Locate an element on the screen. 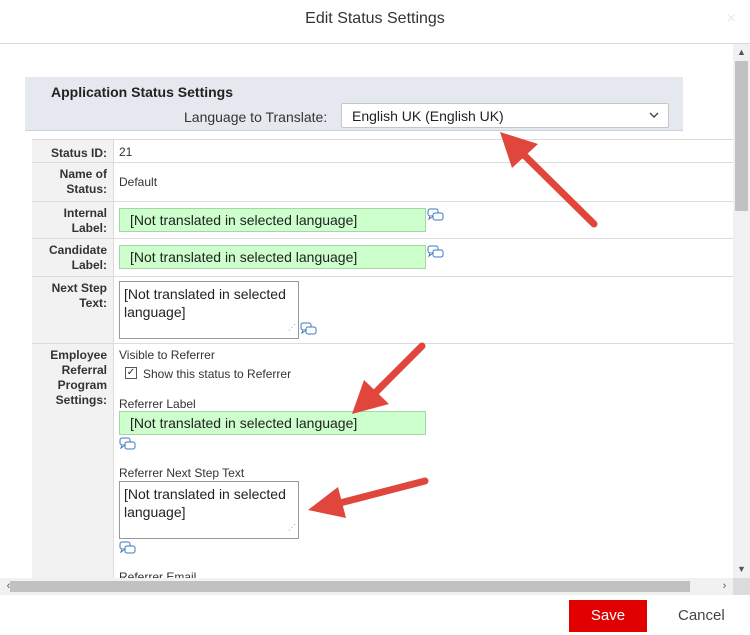  referrer-label-input: [Not translated in selected language] is located at coordinates (272, 423).